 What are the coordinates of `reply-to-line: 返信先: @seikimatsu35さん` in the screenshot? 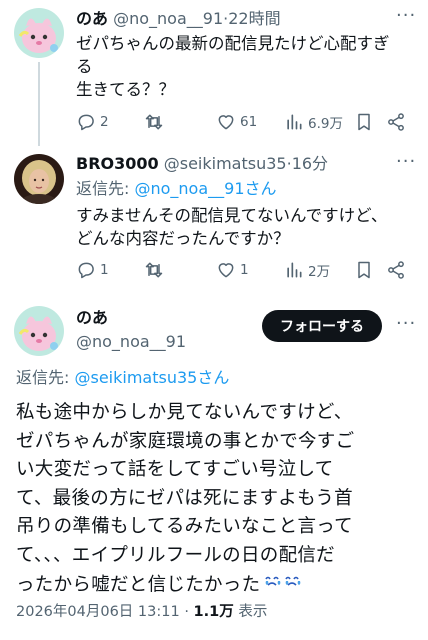 It's located at (123, 377).